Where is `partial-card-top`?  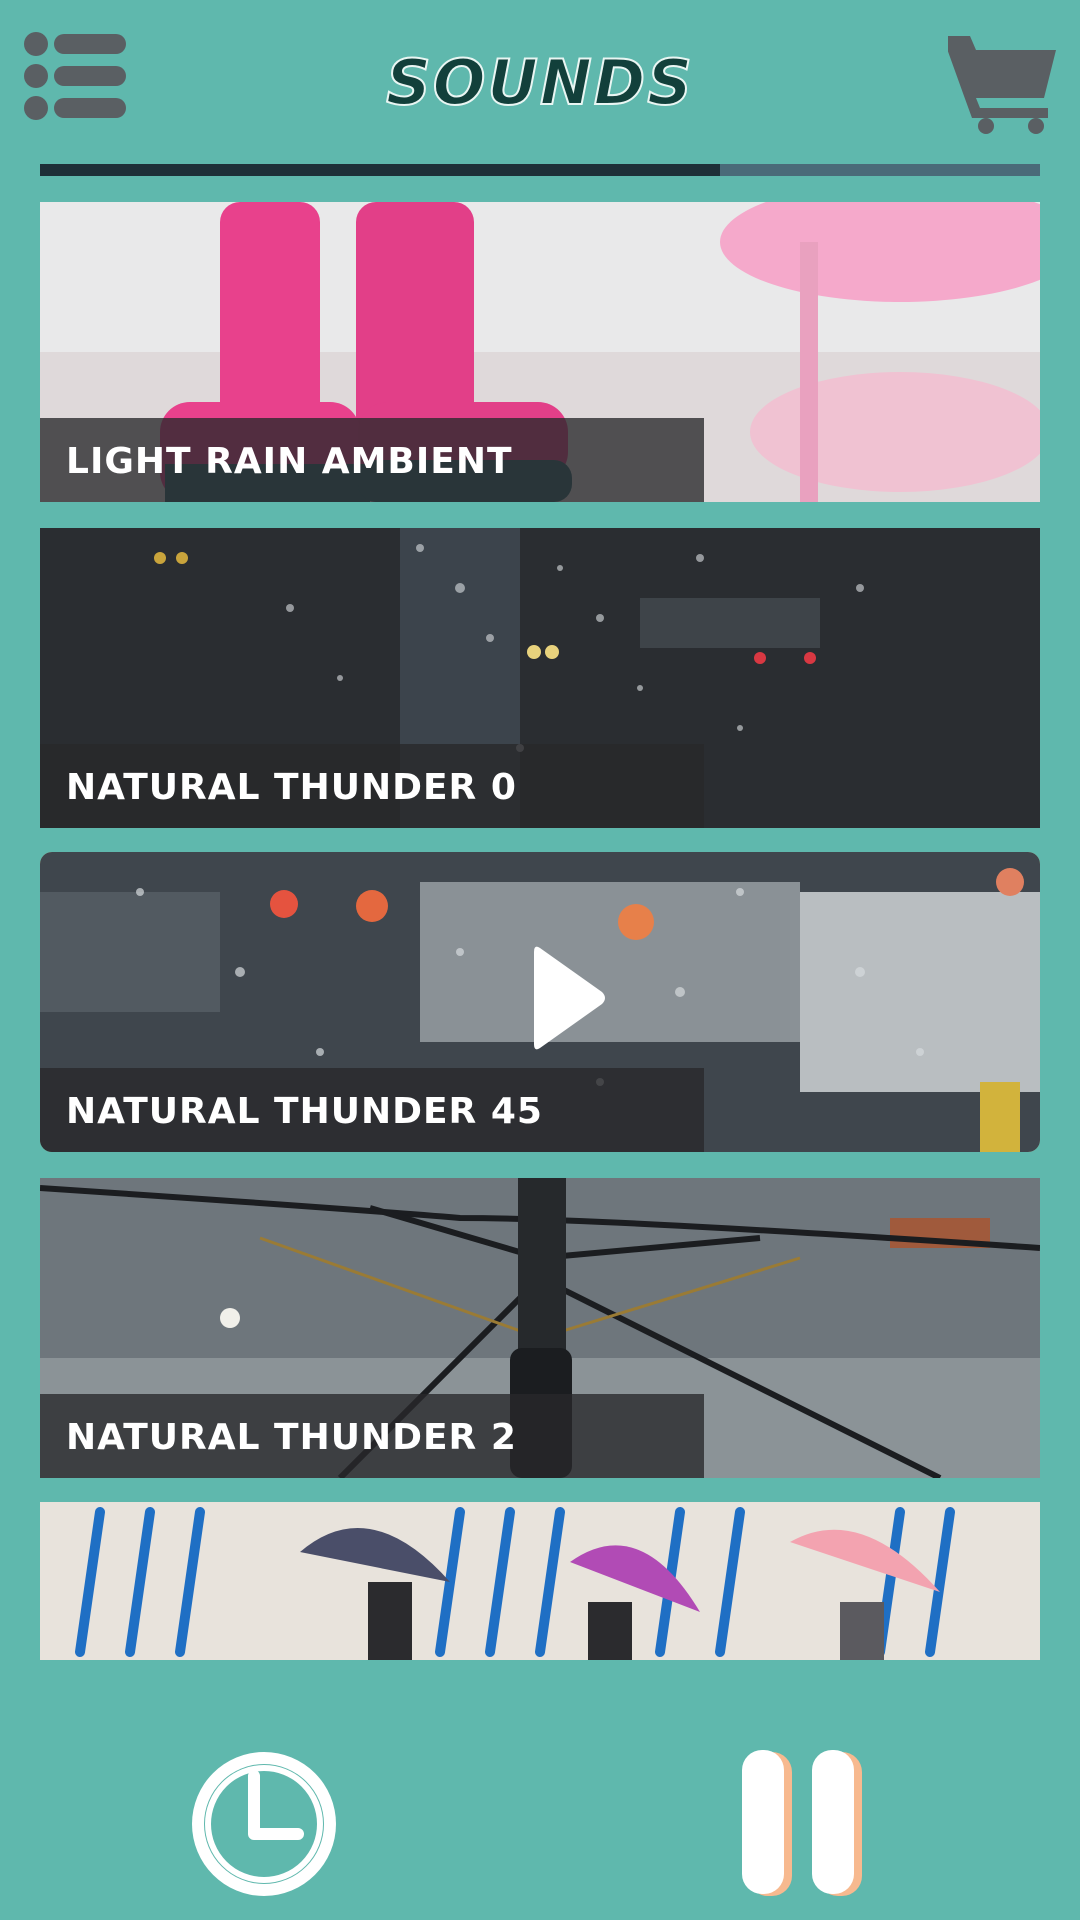 partial-card-top is located at coordinates (540, 170).